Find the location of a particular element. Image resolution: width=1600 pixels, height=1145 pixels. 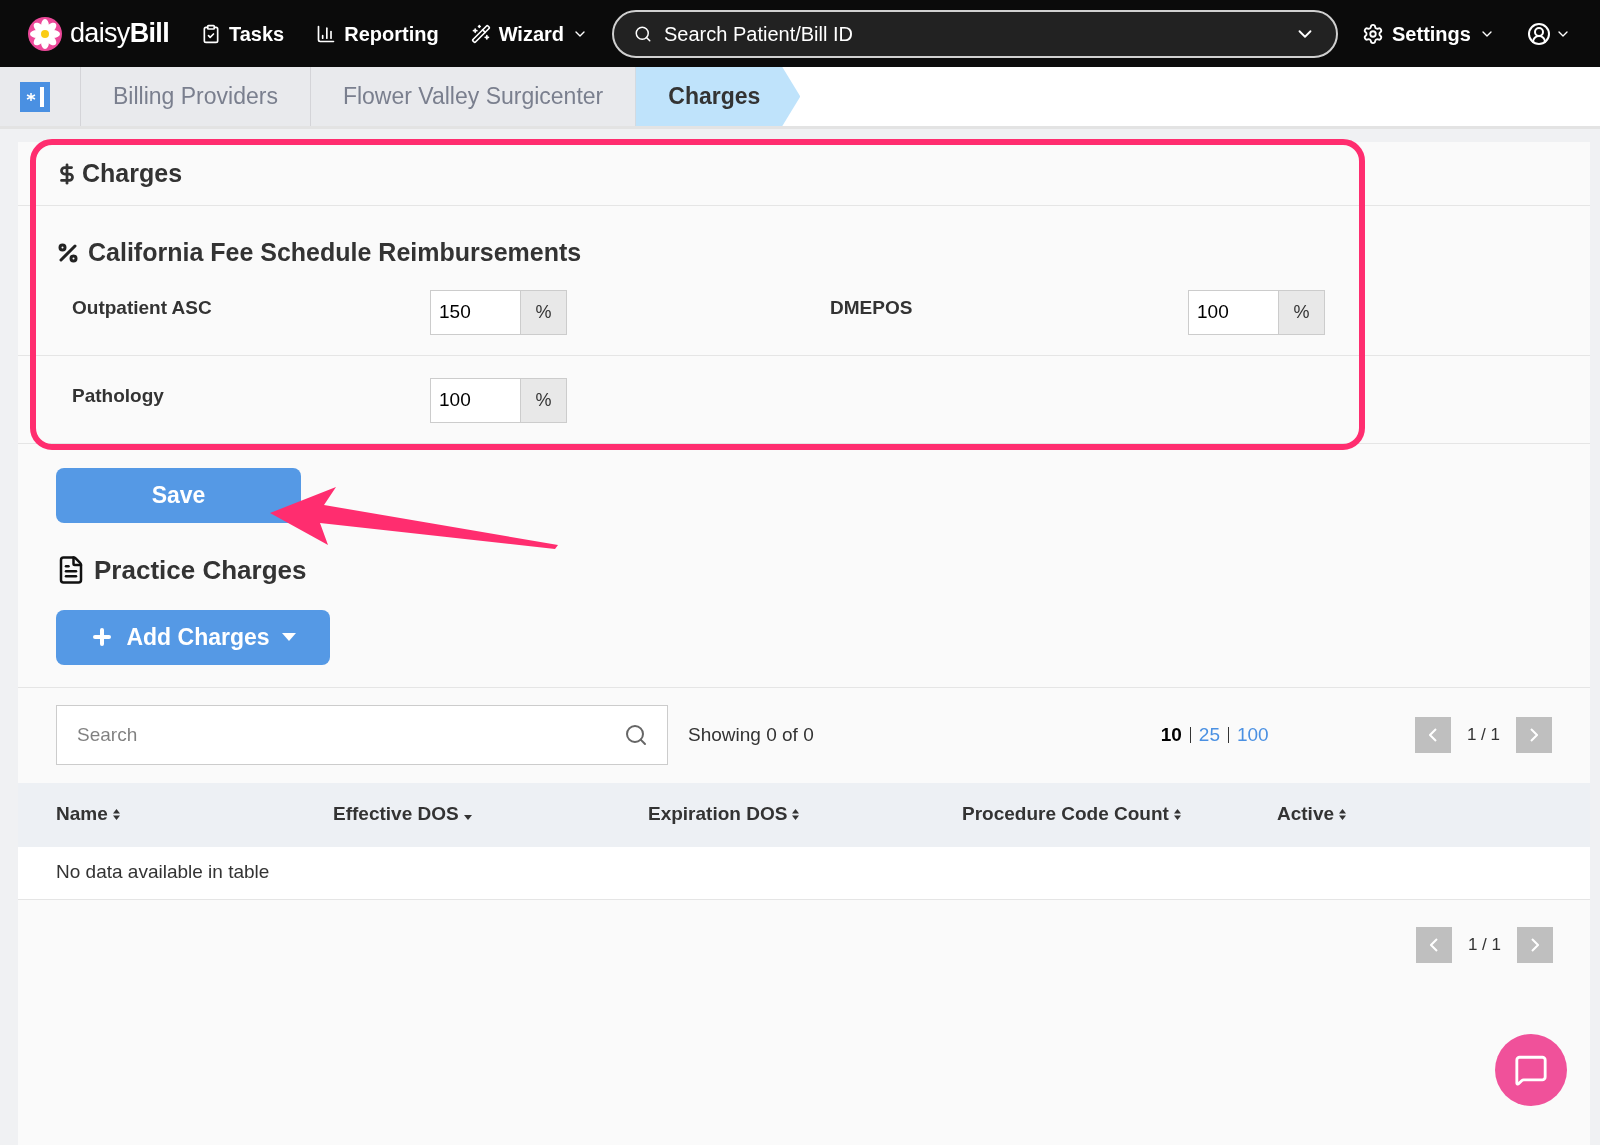

patient-search-field: Search Patient/Bill ID is located at coordinates (975, 33).